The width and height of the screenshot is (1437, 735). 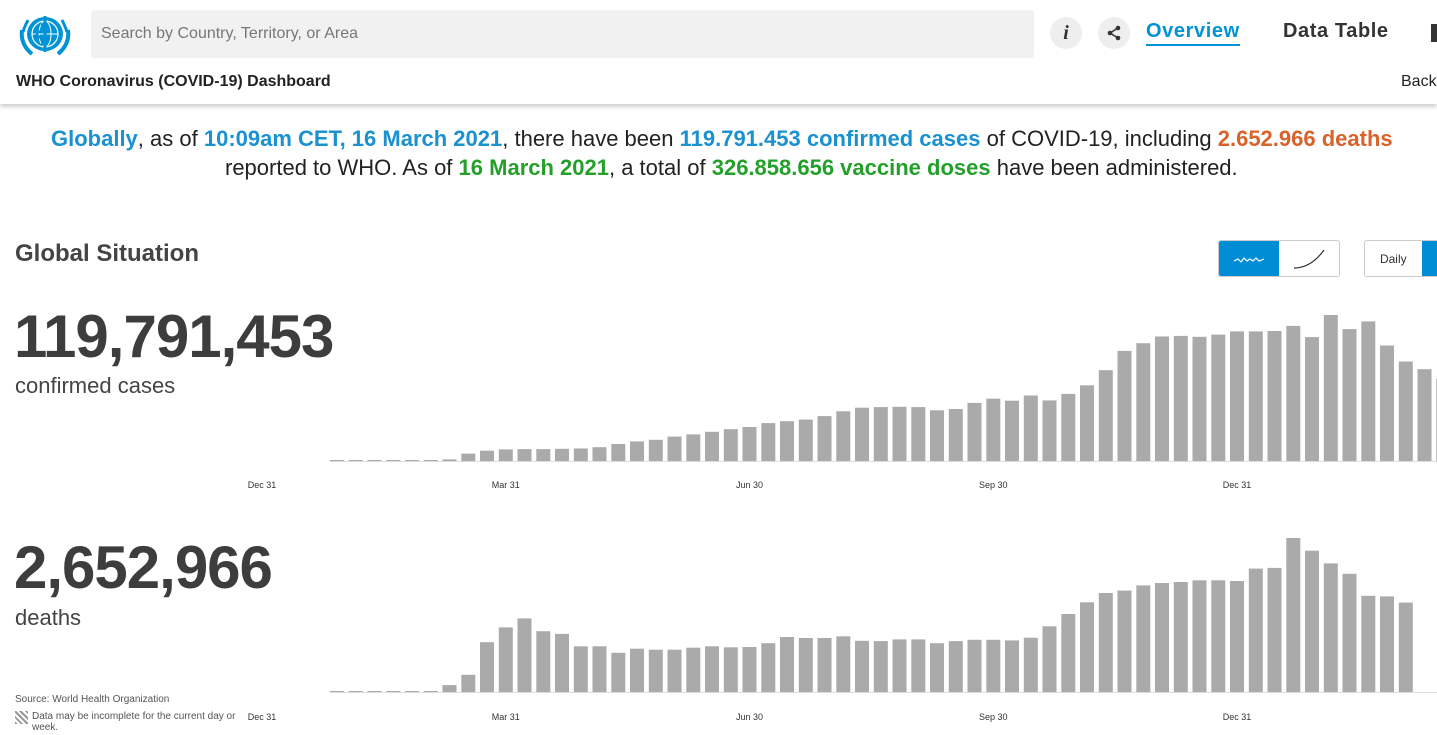 I want to click on search-input, so click(x=562, y=34).